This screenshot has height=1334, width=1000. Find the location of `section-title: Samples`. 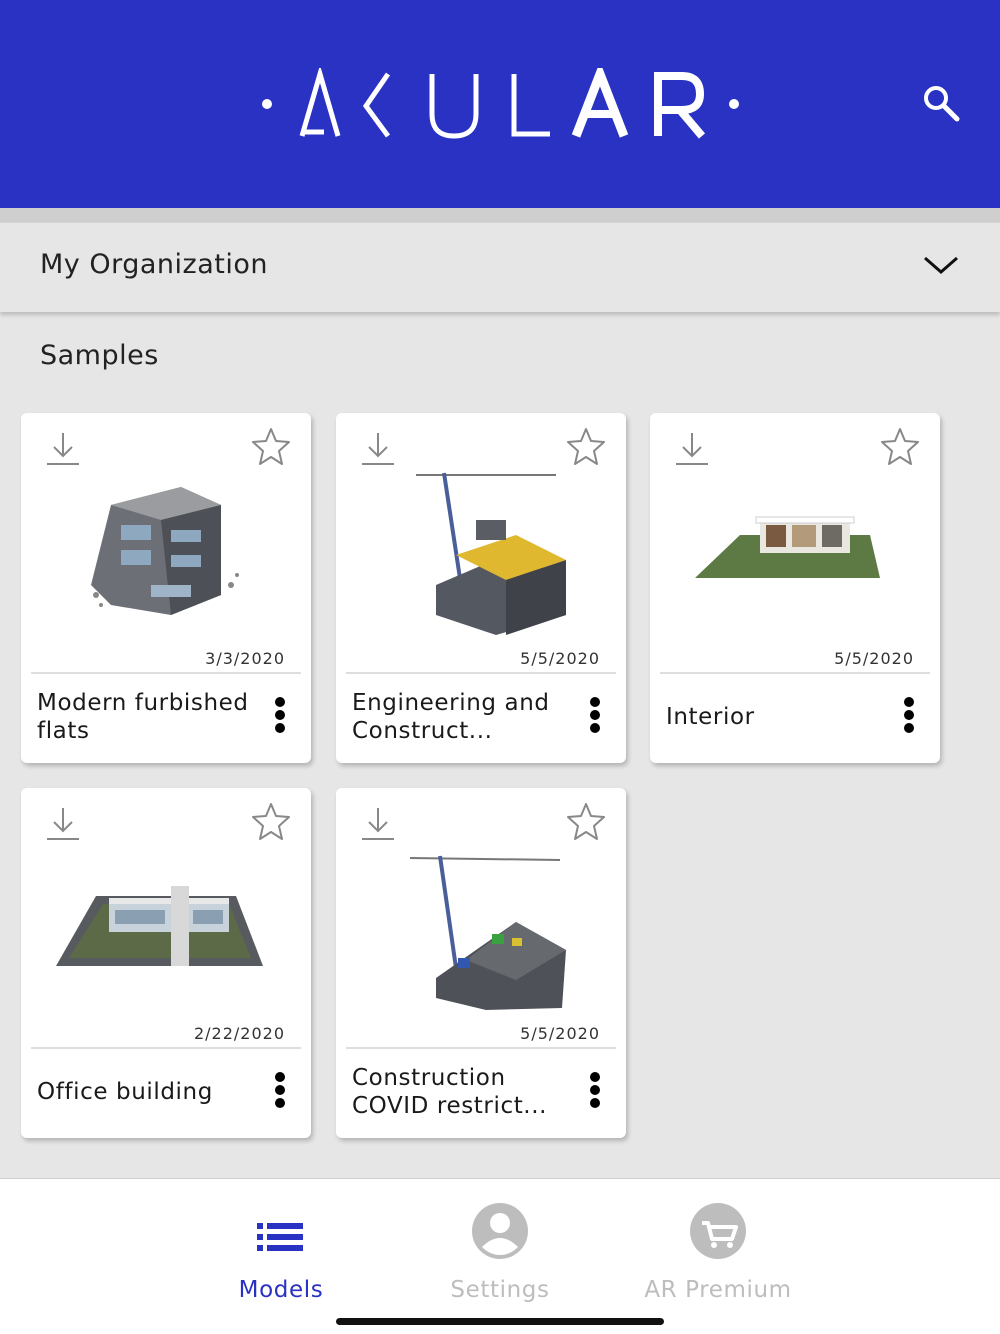

section-title: Samples is located at coordinates (99, 355).